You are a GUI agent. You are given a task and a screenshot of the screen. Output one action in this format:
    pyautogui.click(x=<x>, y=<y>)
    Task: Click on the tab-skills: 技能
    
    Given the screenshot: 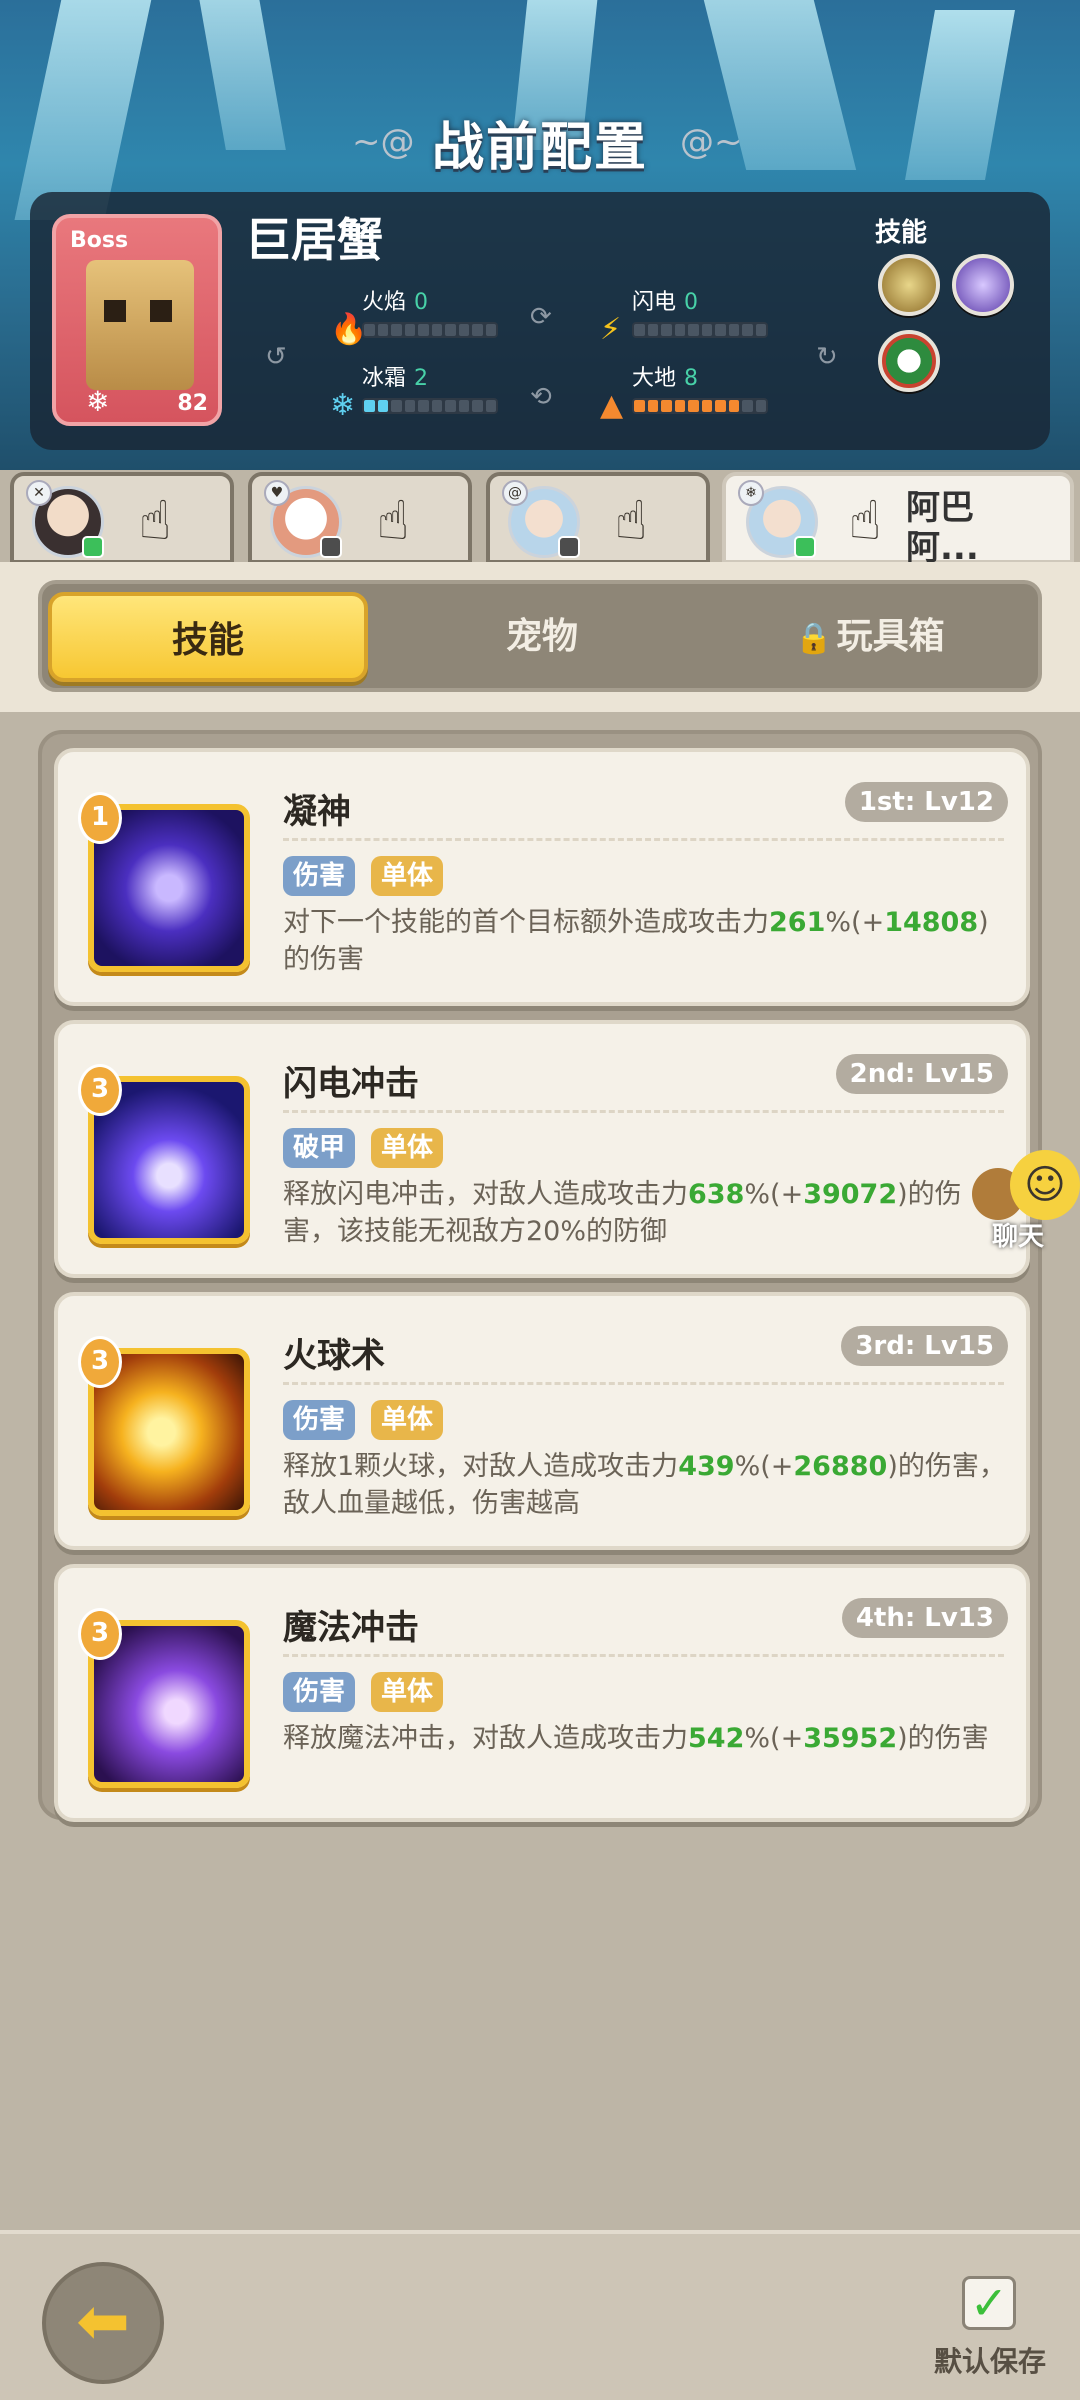 What is the action you would take?
    pyautogui.click(x=208, y=637)
    